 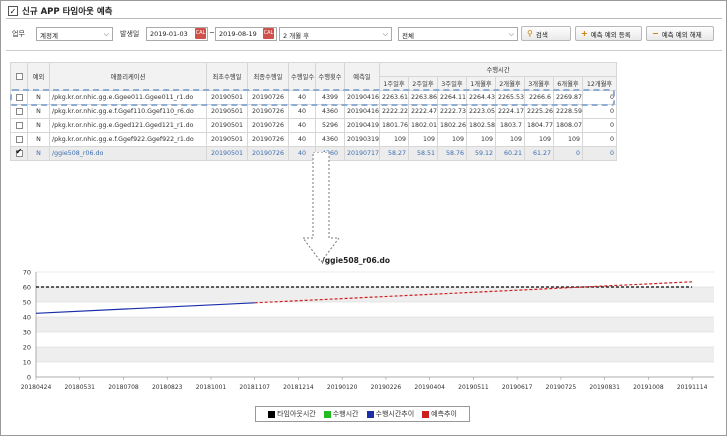 I want to click on select-all-checkbox, so click(x=19, y=76).